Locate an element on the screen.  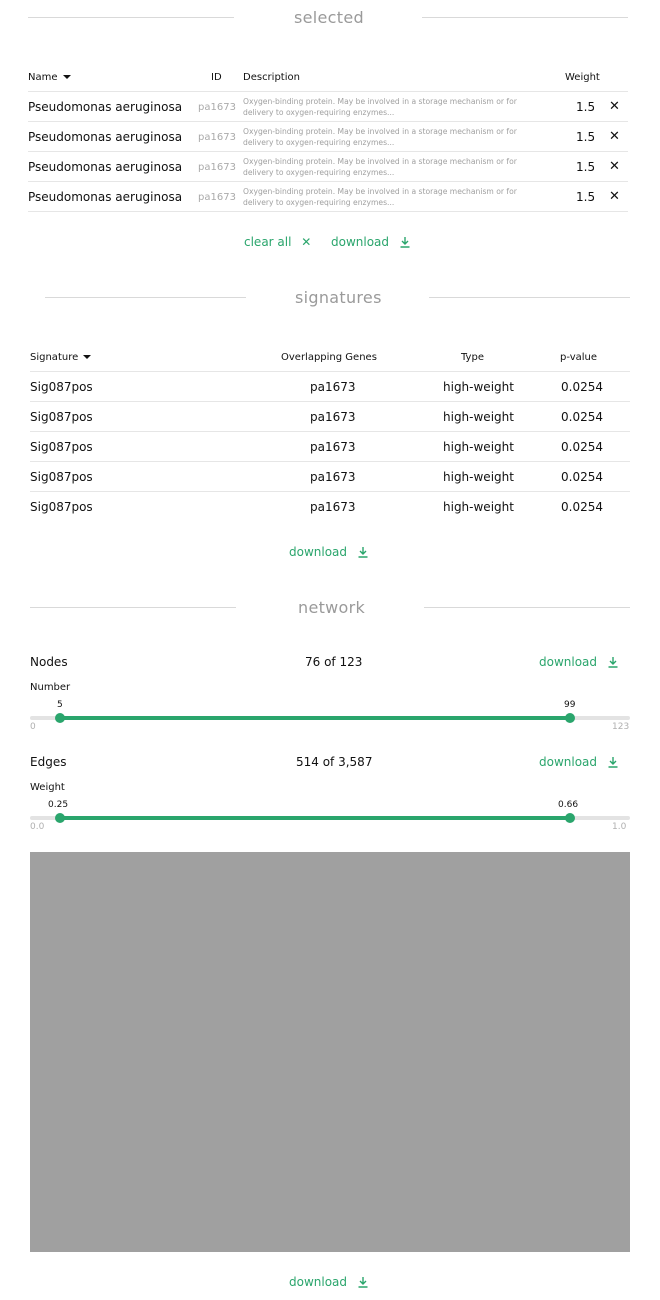
slider-min-label: 0.0 is located at coordinates (37, 827).